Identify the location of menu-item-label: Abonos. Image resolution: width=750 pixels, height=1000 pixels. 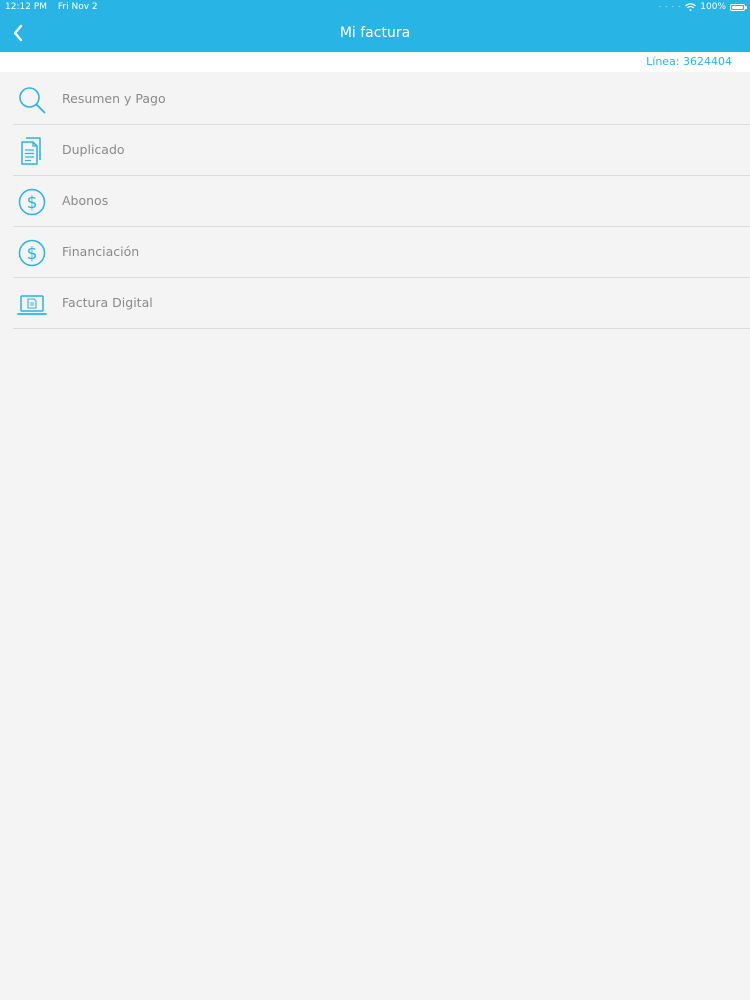
(85, 200).